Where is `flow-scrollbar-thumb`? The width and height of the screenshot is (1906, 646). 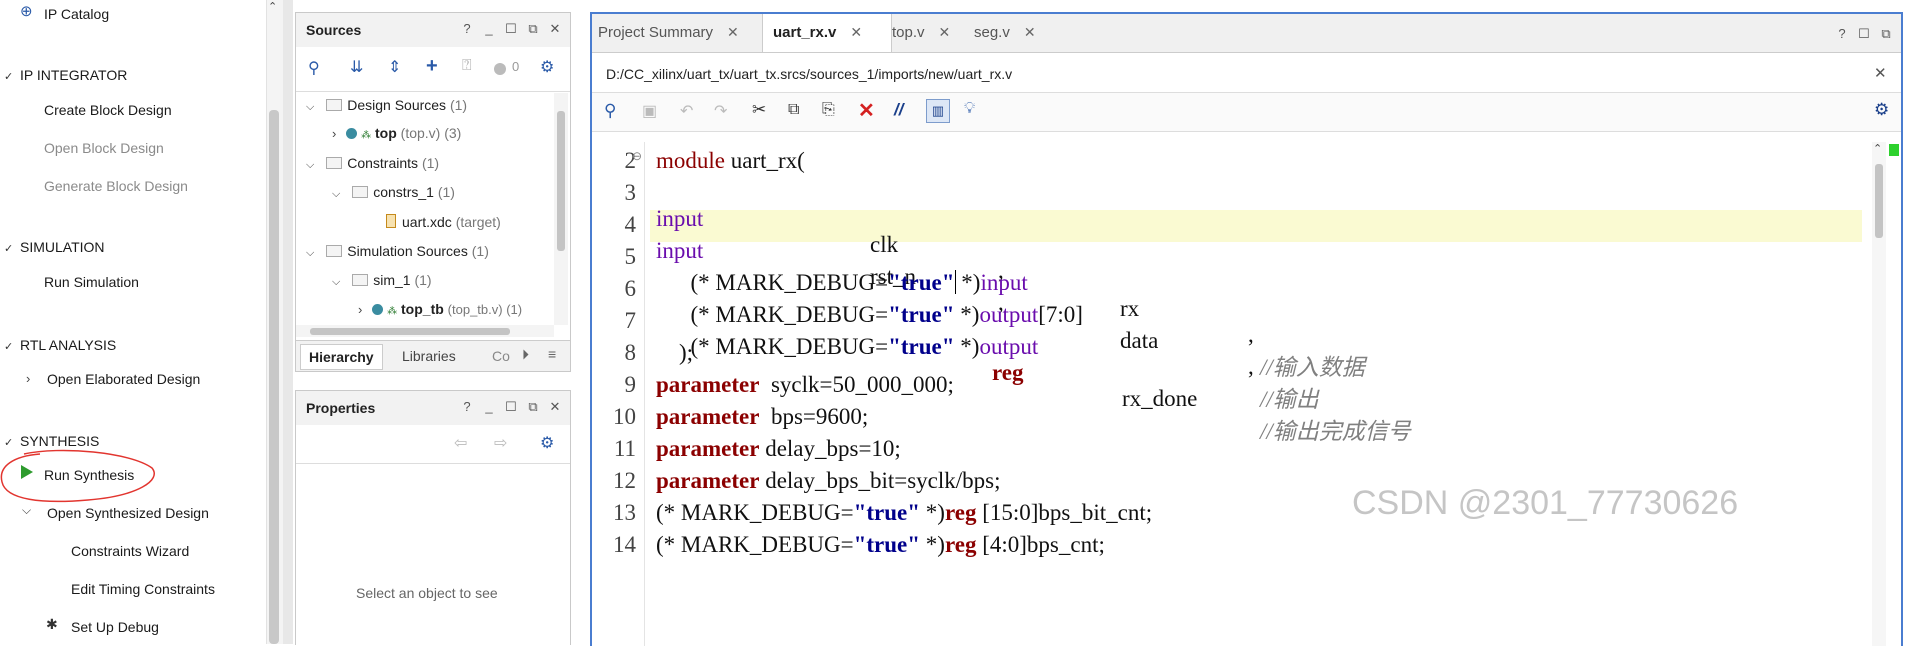 flow-scrollbar-thumb is located at coordinates (274, 377).